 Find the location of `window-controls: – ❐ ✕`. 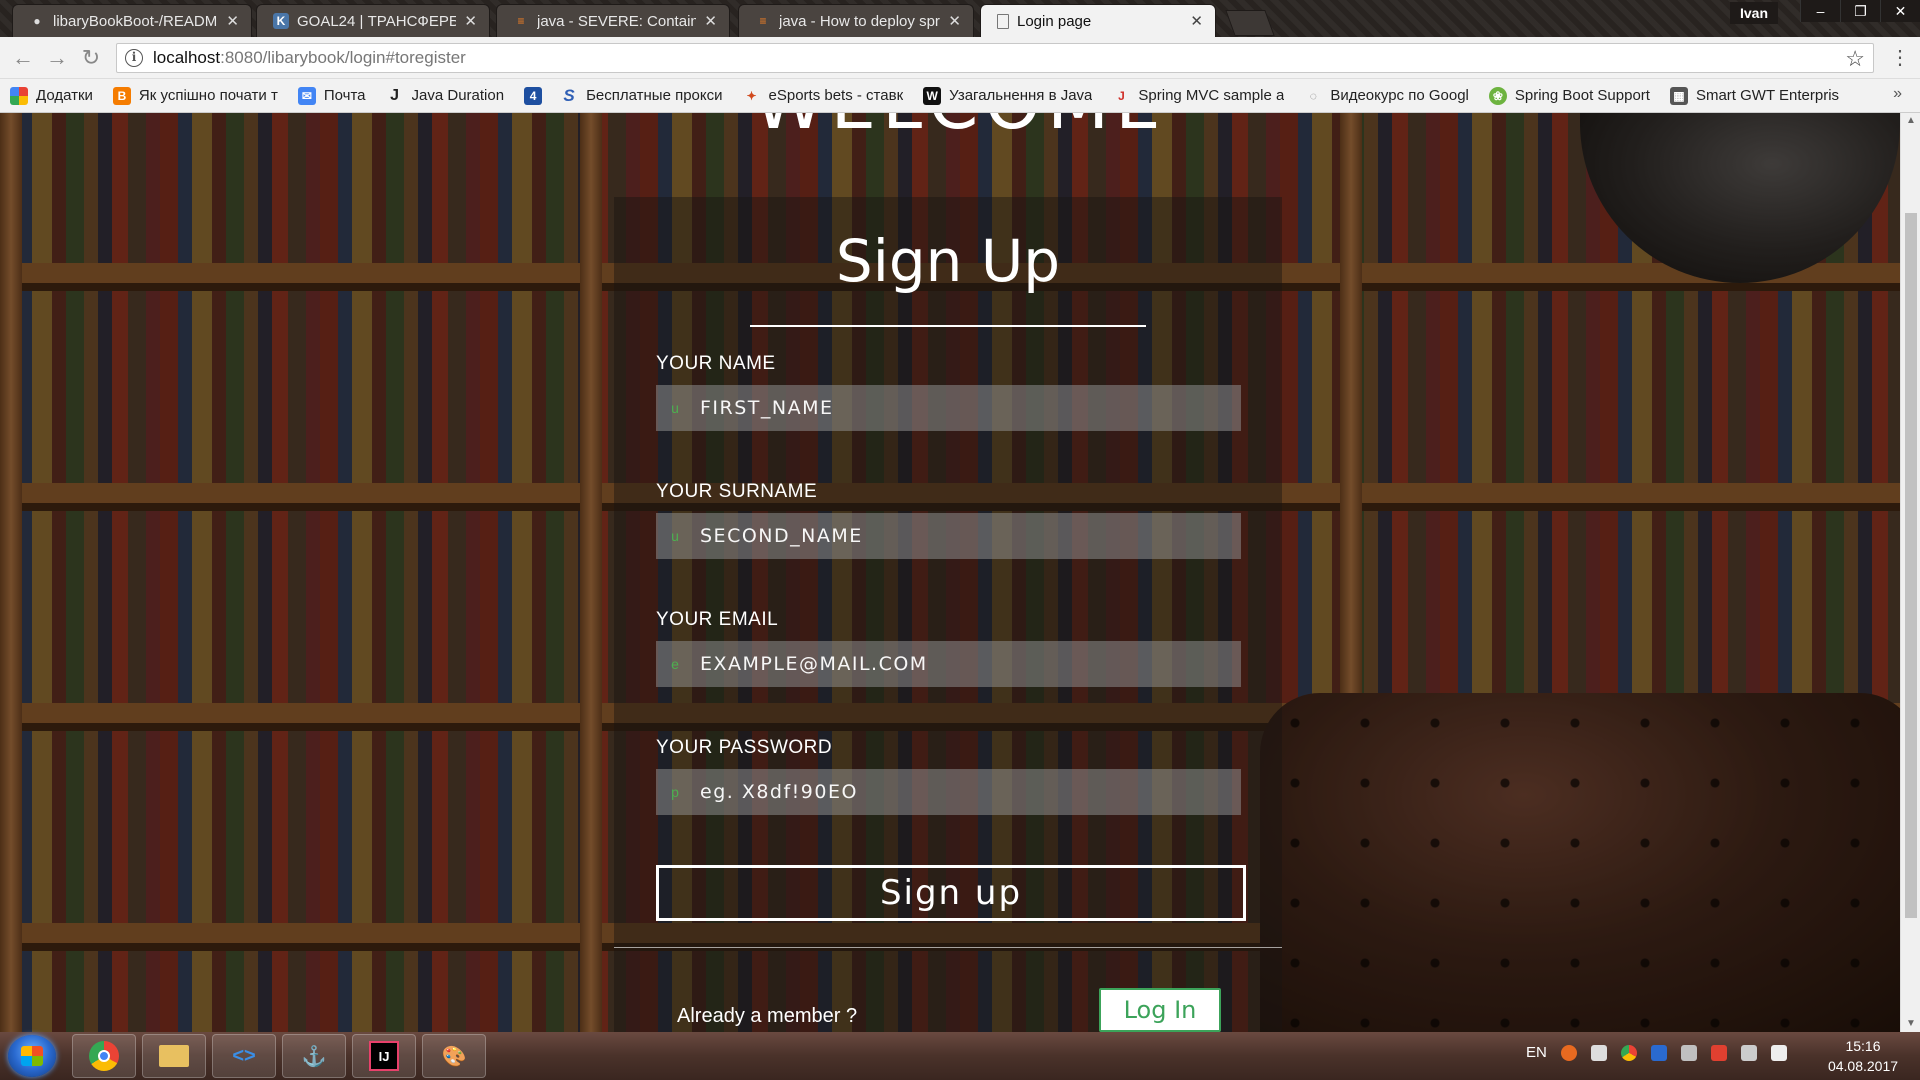

window-controls: – ❐ ✕ is located at coordinates (1860, 11).